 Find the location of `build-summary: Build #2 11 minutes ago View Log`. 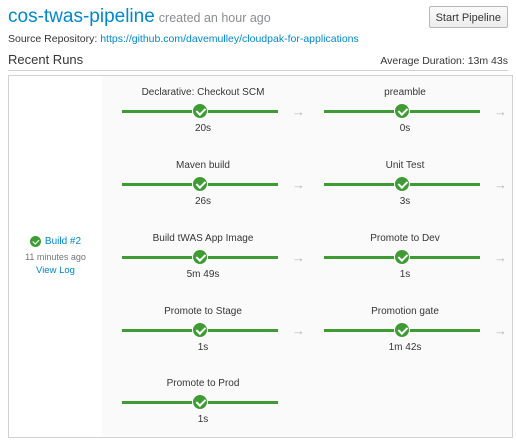

build-summary: Build #2 11 minutes ago View Log is located at coordinates (56, 256).